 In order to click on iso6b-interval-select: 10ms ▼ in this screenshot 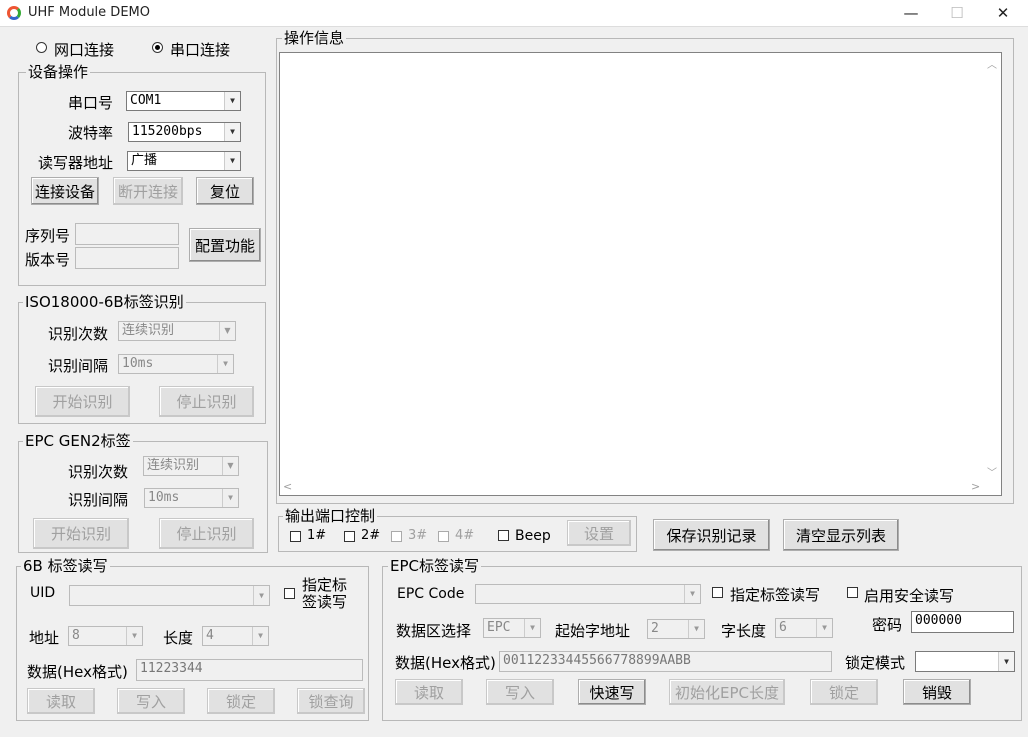, I will do `click(176, 364)`.